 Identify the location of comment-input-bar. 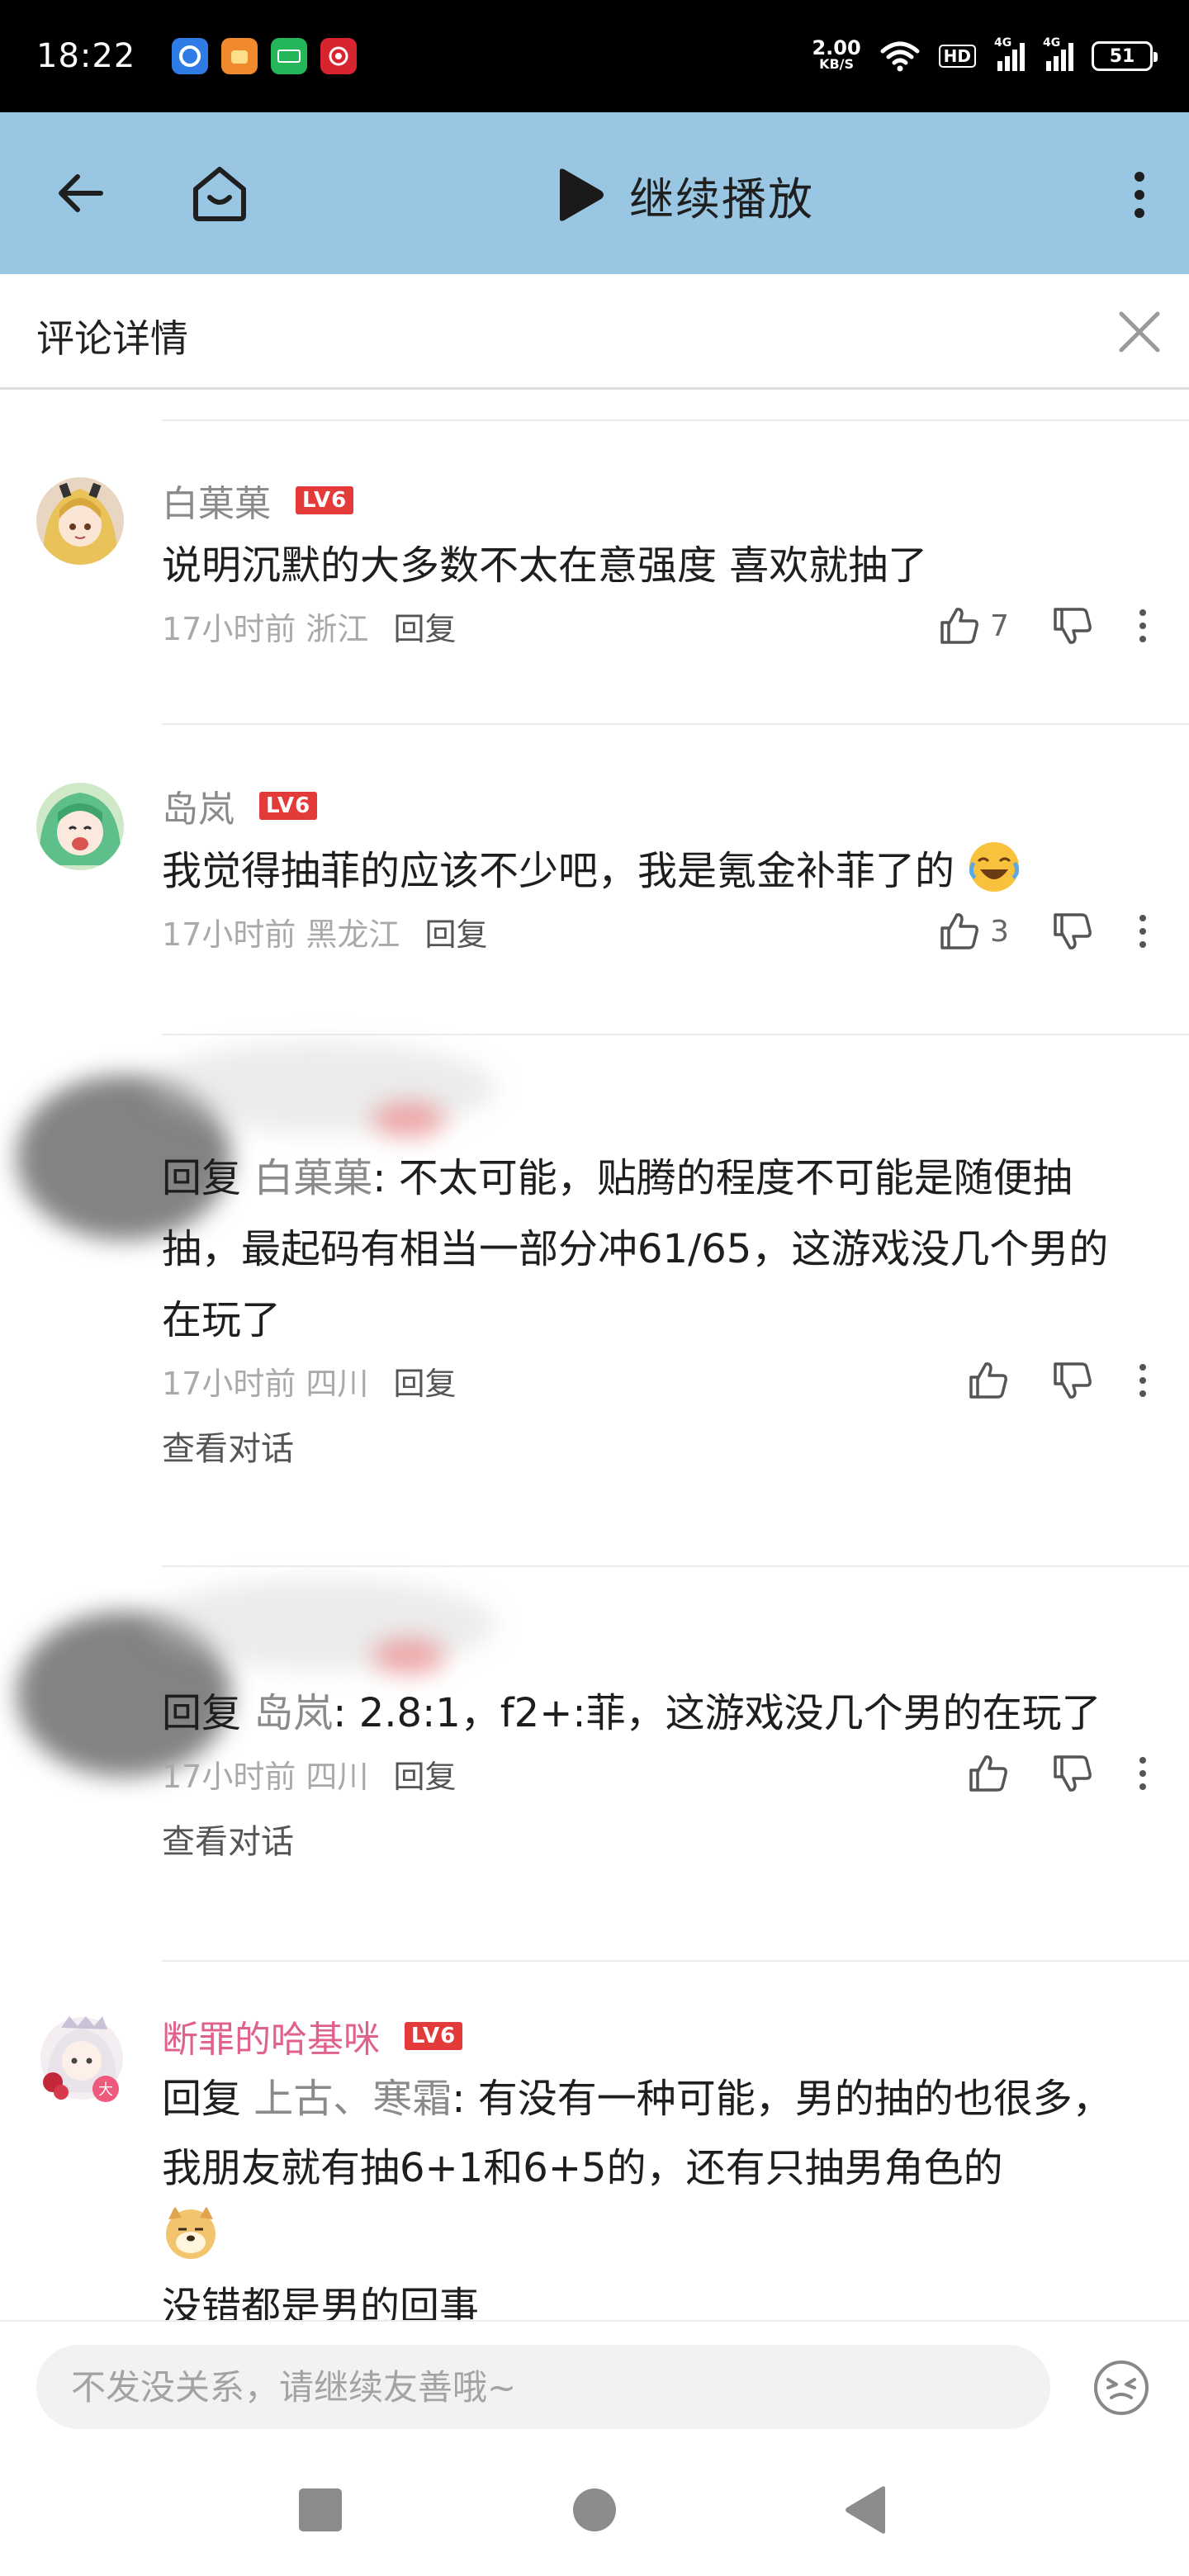
(594, 2382).